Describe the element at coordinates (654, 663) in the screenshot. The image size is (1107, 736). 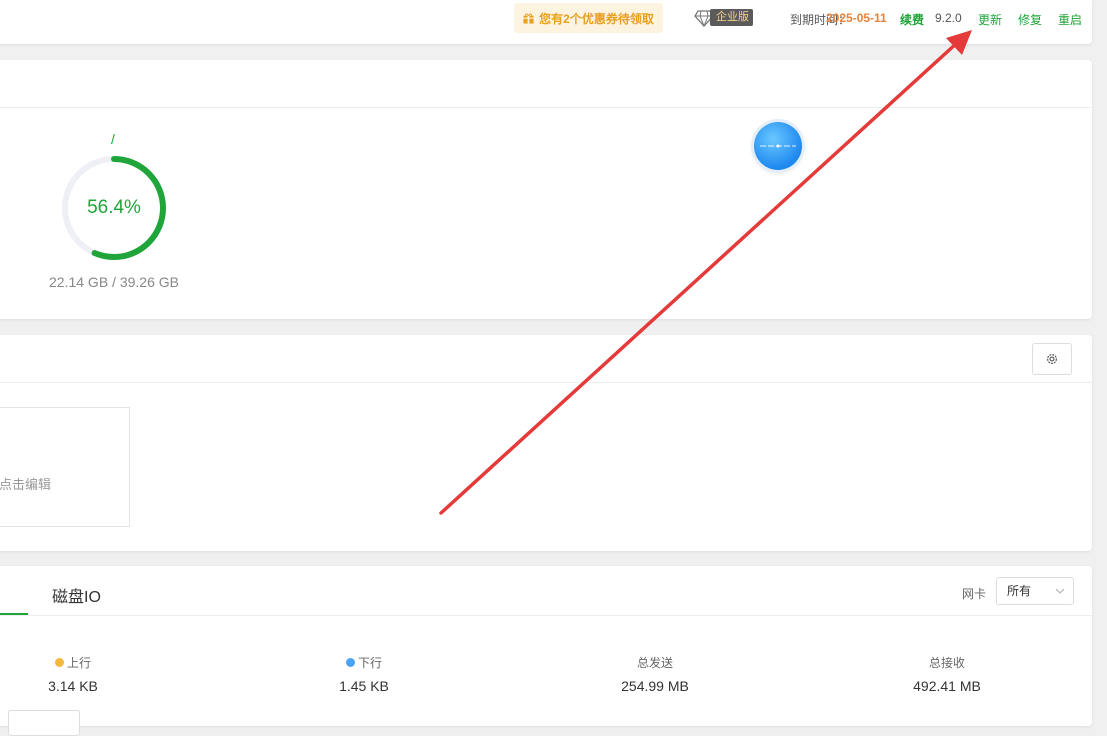
I see `stat-label: 总发送` at that location.